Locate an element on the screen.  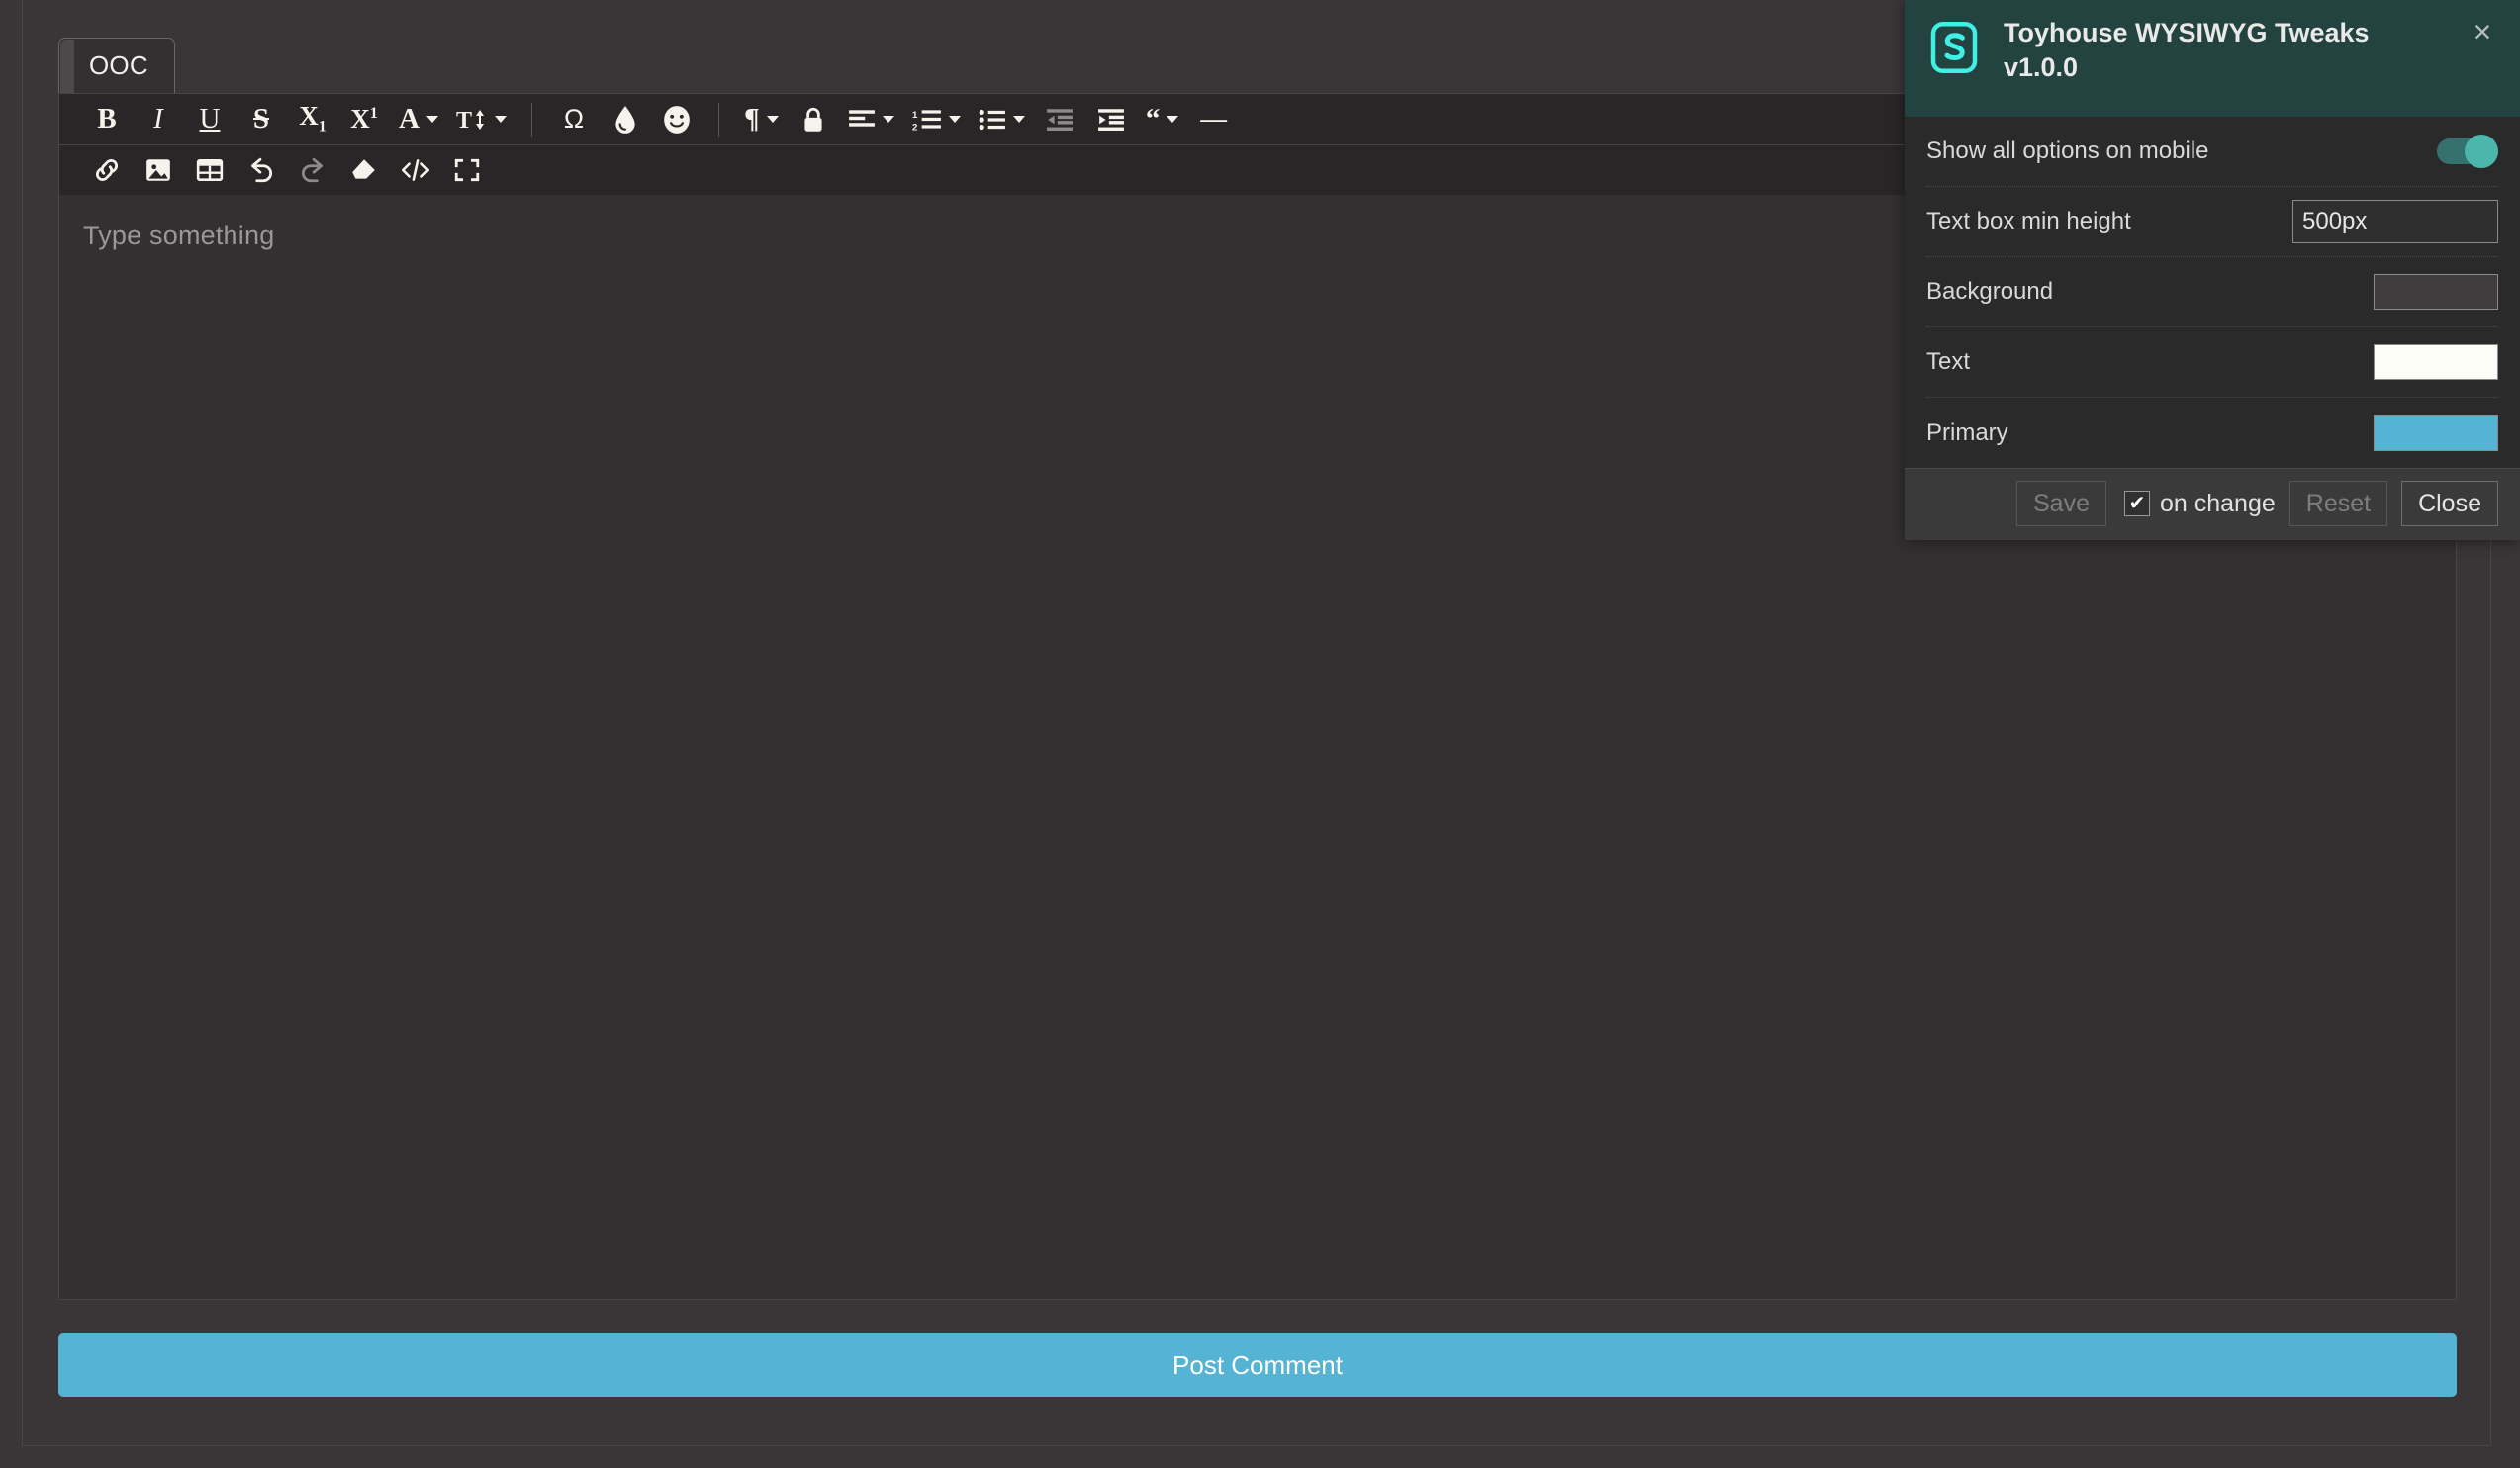
image-icon is located at coordinates (158, 170).